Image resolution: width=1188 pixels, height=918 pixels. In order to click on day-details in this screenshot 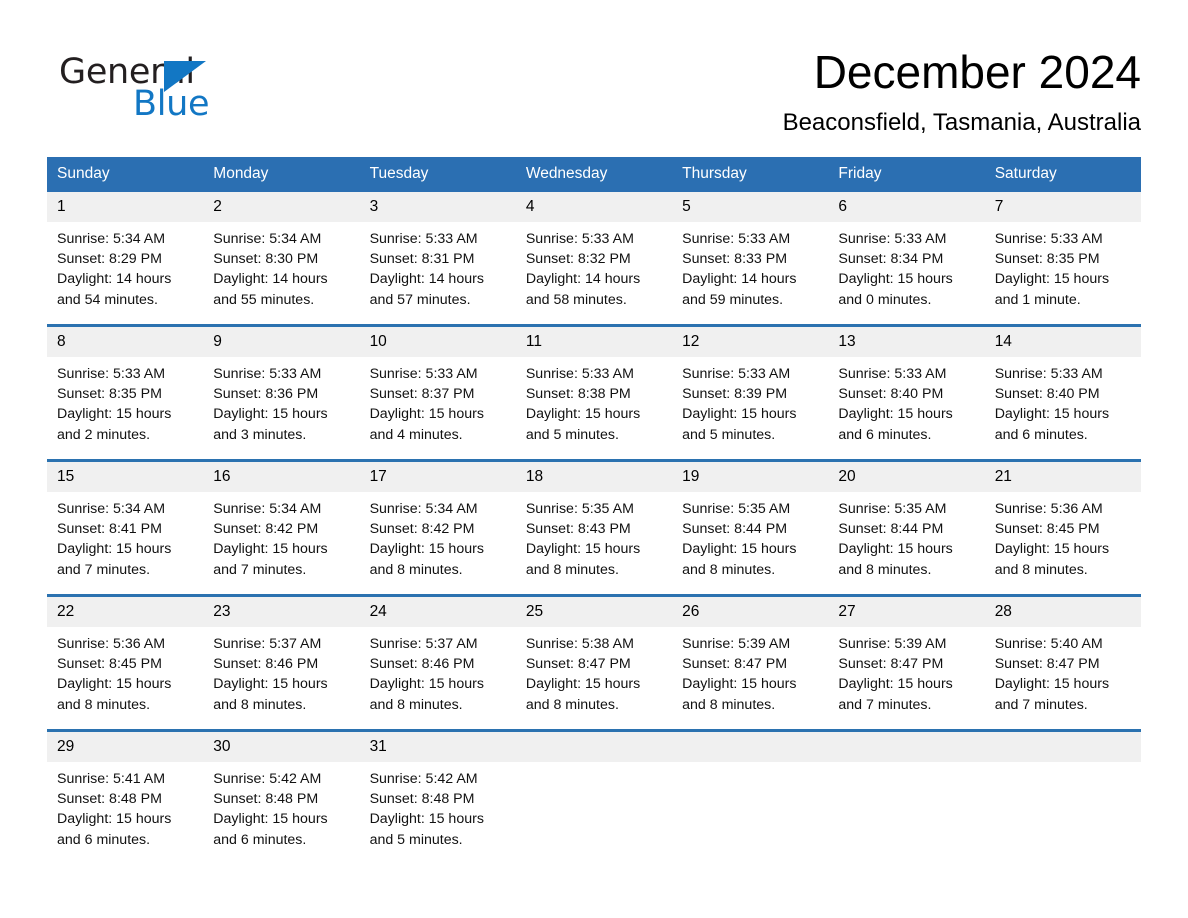, I will do `click(594, 765)`.